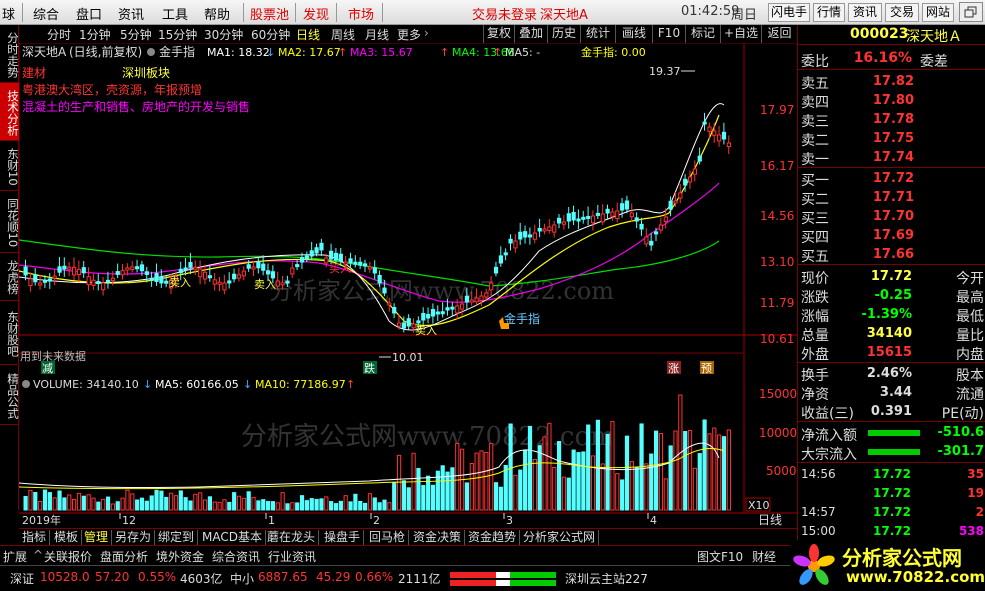 Image resolution: width=985 pixels, height=591 pixels. What do you see at coordinates (560, 537) in the screenshot?
I see `tab-formula-site: 分析家公式网` at bounding box center [560, 537].